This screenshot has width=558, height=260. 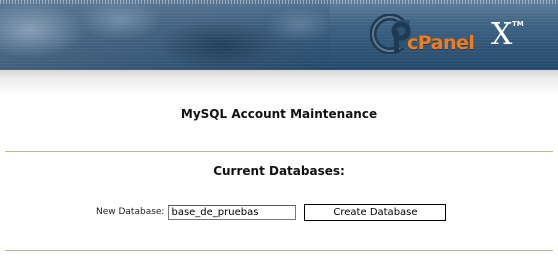 What do you see at coordinates (279, 250) in the screenshot?
I see `divider-bottom` at bounding box center [279, 250].